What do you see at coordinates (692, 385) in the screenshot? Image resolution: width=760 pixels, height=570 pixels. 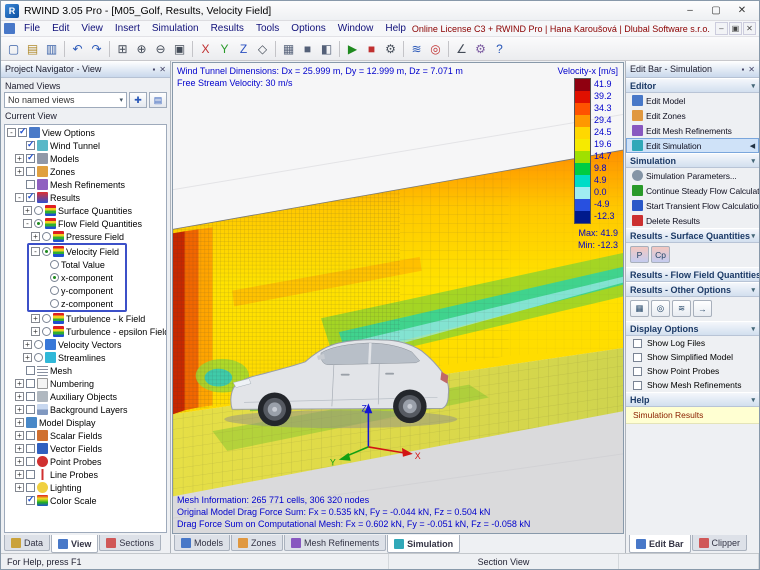 I see `option-show-mesh-refinements: Show Mesh Refinements` at bounding box center [692, 385].